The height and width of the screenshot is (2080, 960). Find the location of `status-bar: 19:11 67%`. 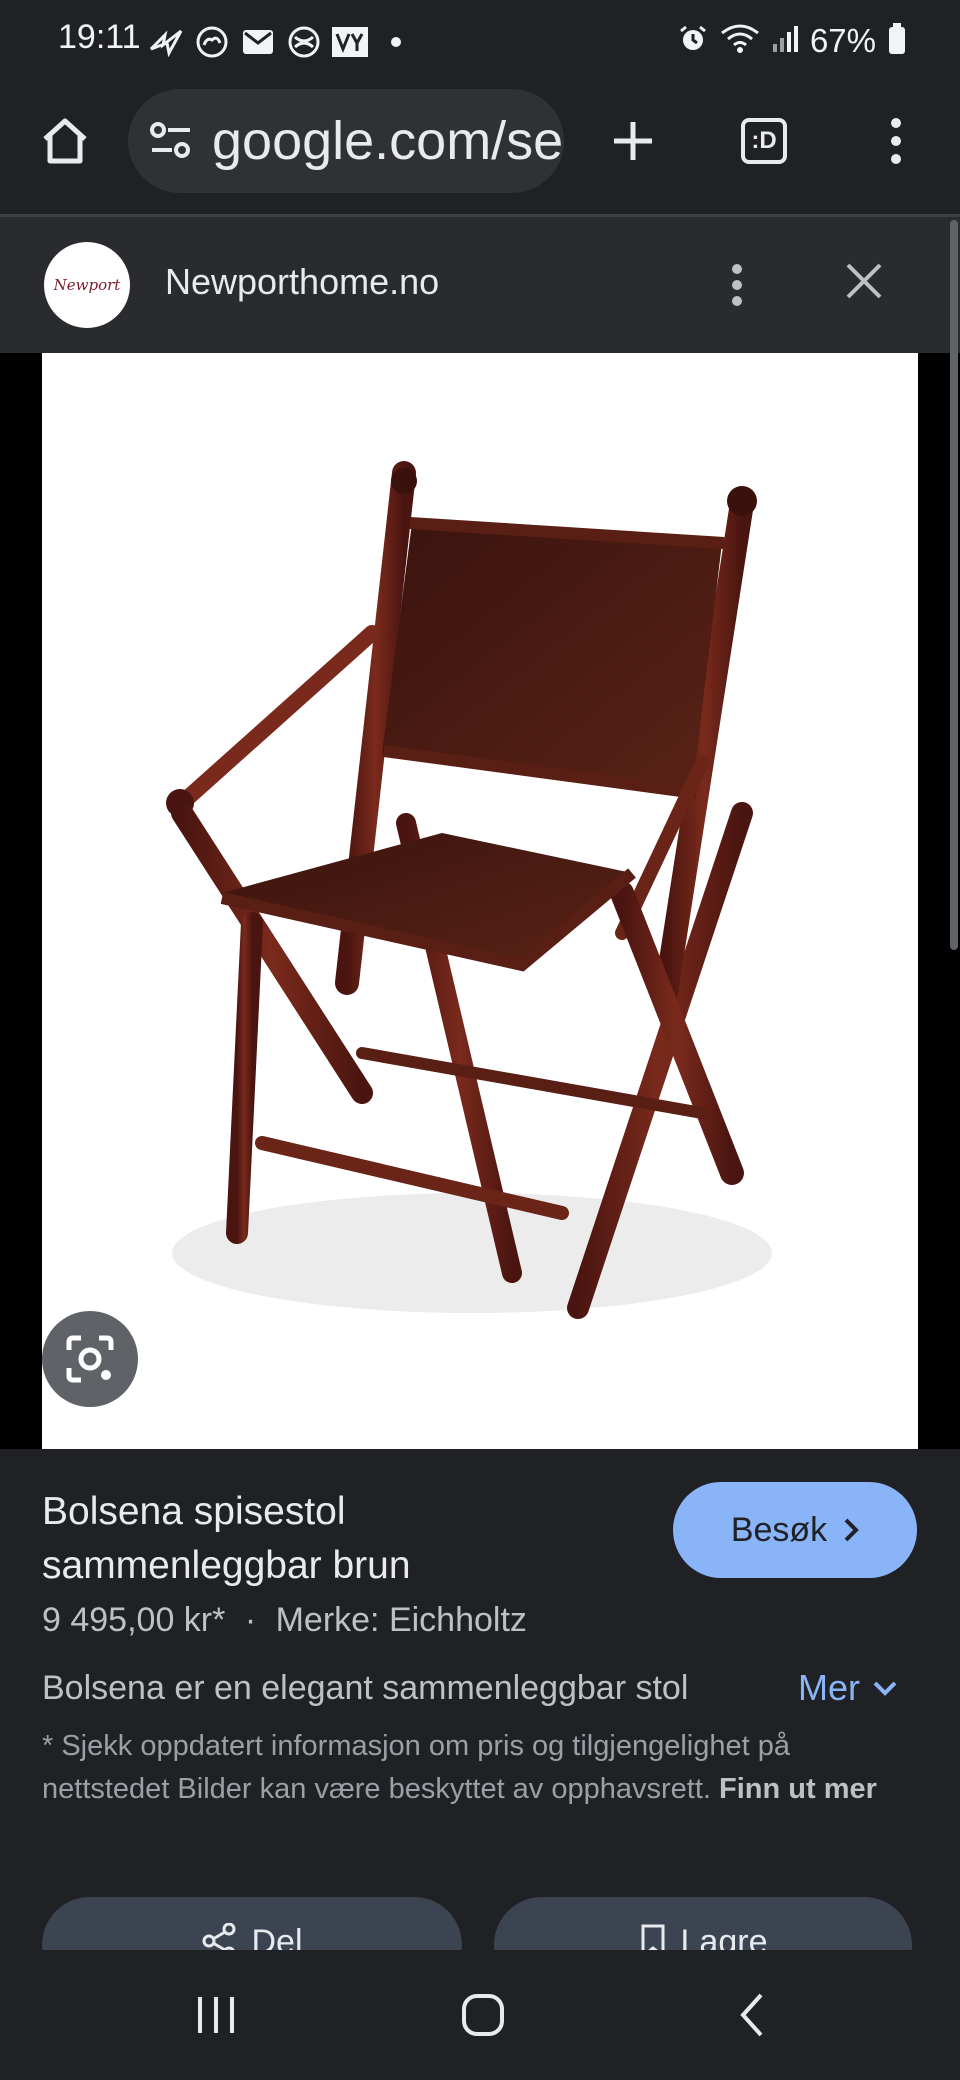

status-bar: 19:11 67% is located at coordinates (480, 42).